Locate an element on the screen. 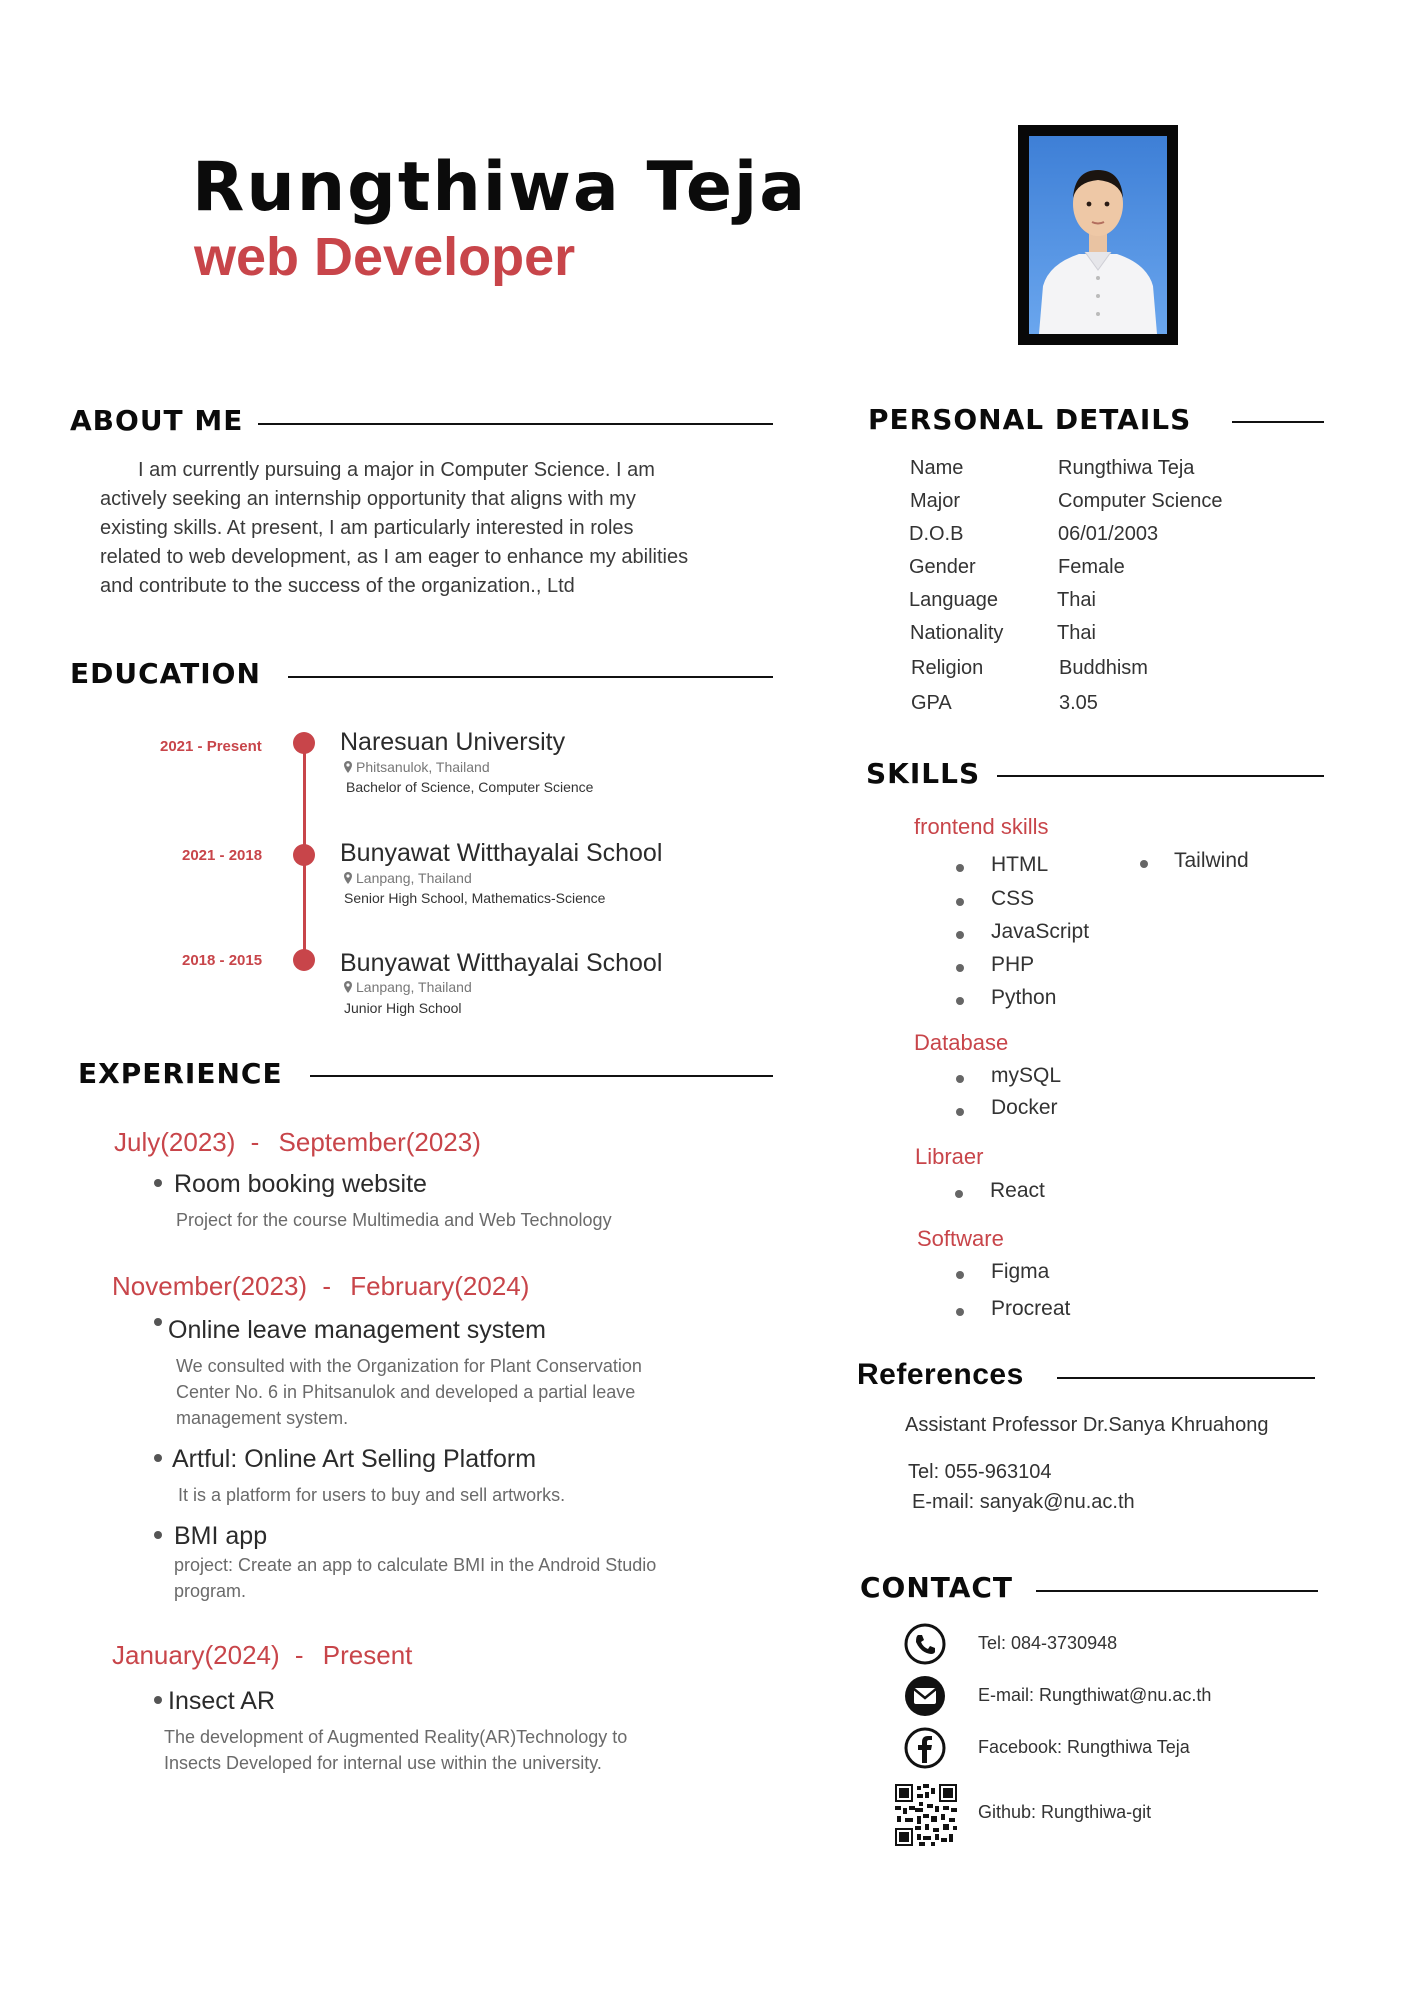  skill-item: JavaScript is located at coordinates (1040, 931).